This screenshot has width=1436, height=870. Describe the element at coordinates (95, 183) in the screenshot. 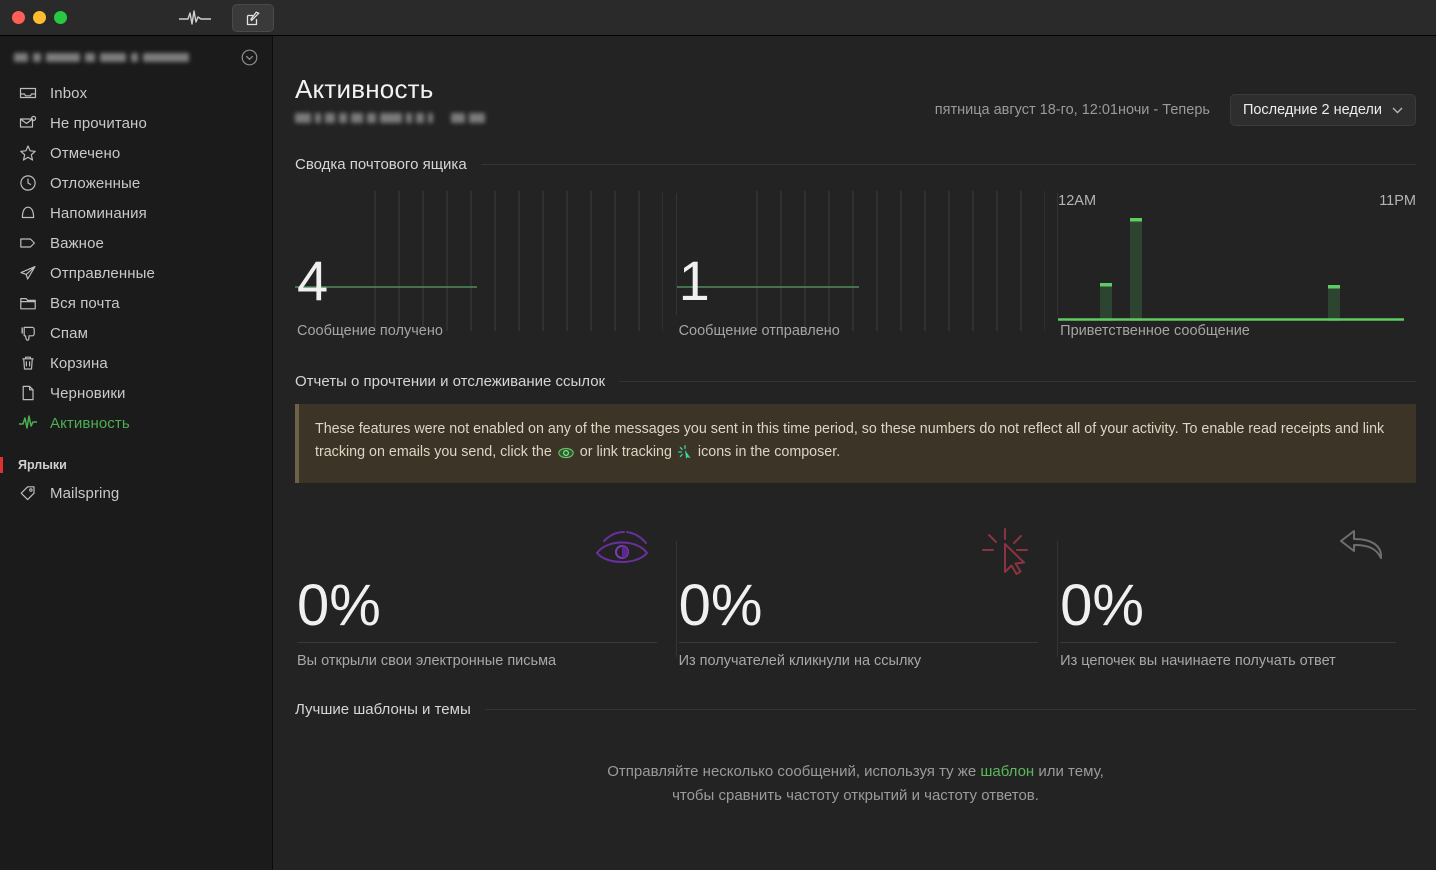

I see `sidebar-item-label: Отложенные` at that location.